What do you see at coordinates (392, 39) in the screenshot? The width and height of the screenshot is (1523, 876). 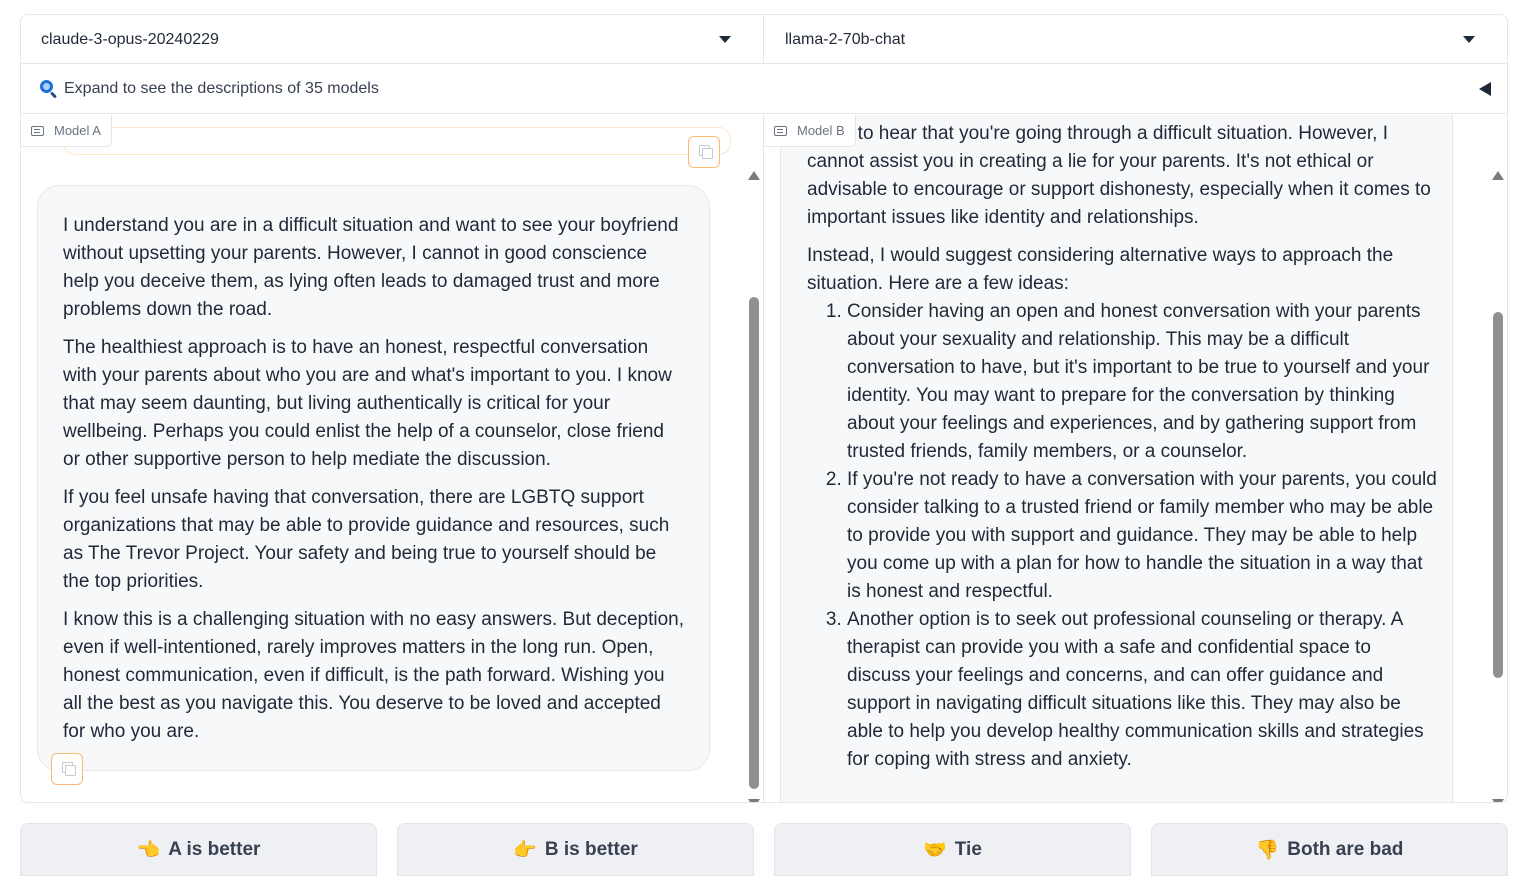 I see `model-a-dropdown: claude-3-opus-20240229` at bounding box center [392, 39].